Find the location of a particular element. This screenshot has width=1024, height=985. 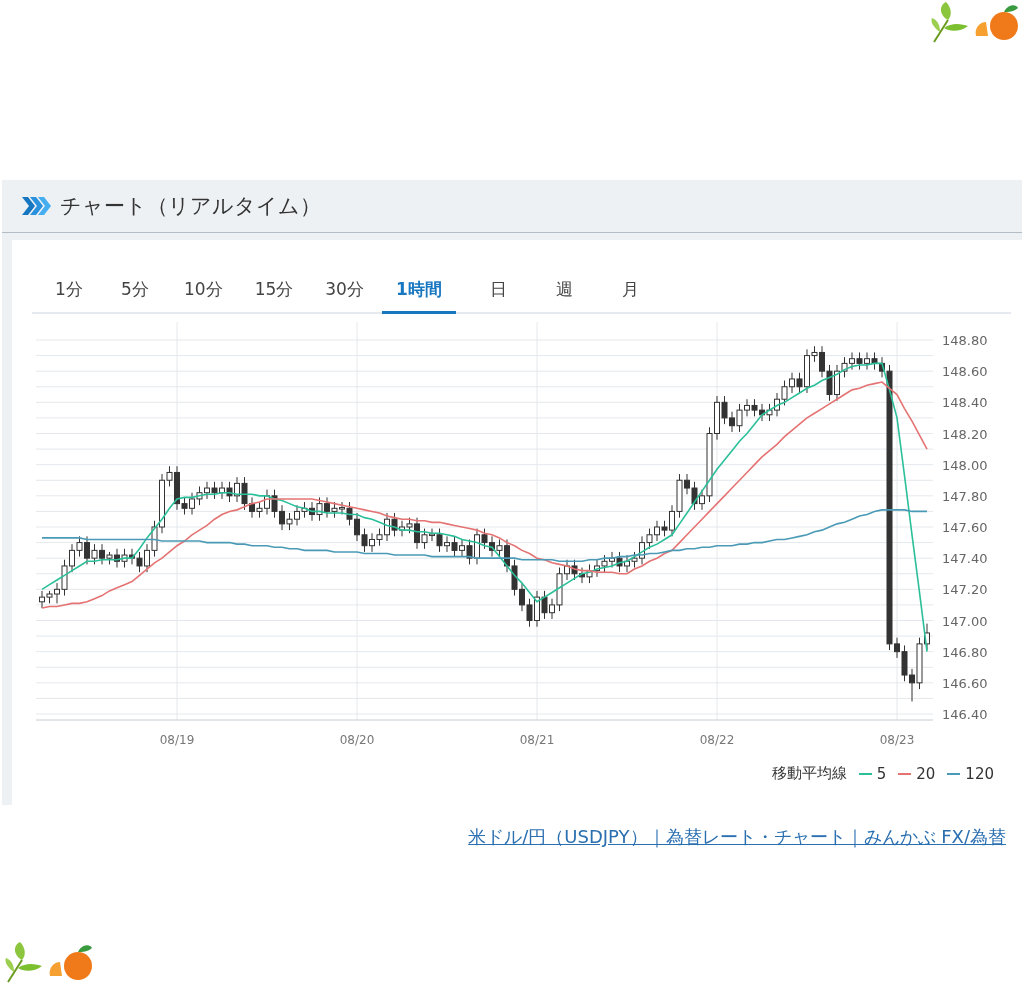

x-axis-label: 08/20 is located at coordinates (357, 740).